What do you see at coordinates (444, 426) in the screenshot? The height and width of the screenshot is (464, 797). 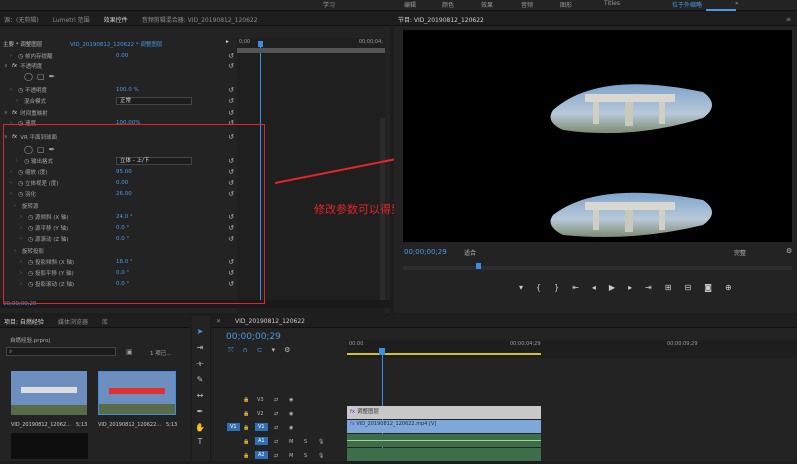 I see `video-clip: fx VID_20190812_120622.mp4 [V]` at bounding box center [444, 426].